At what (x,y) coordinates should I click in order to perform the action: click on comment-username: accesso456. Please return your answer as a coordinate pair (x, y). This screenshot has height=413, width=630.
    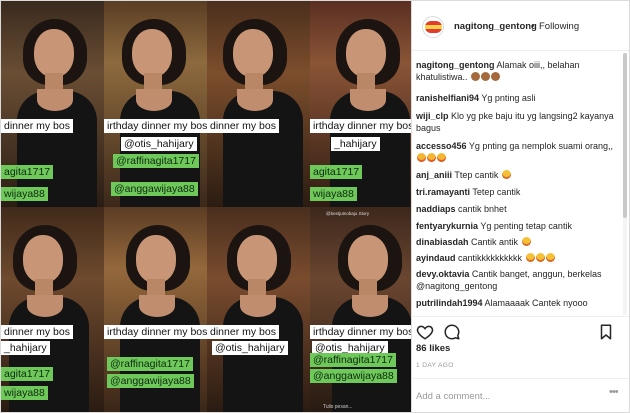
    Looking at the image, I should click on (441, 146).